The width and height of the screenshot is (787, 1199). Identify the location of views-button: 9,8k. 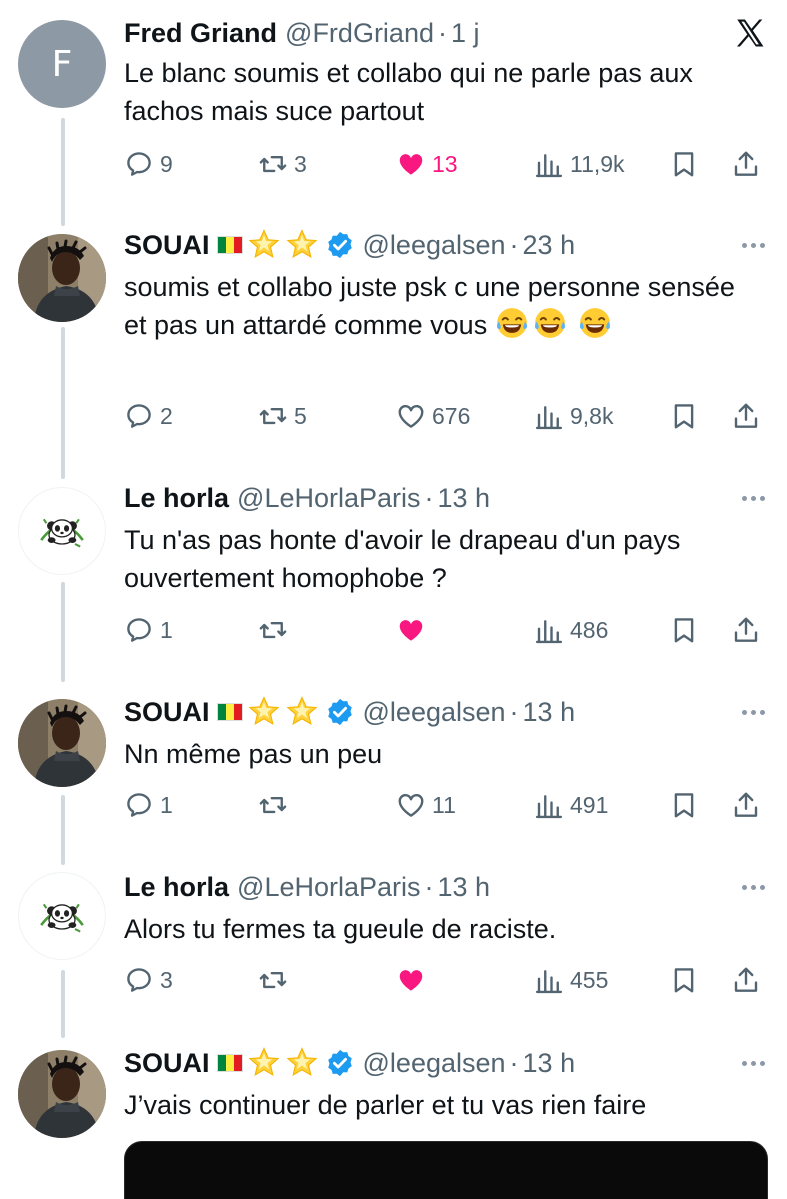
(573, 416).